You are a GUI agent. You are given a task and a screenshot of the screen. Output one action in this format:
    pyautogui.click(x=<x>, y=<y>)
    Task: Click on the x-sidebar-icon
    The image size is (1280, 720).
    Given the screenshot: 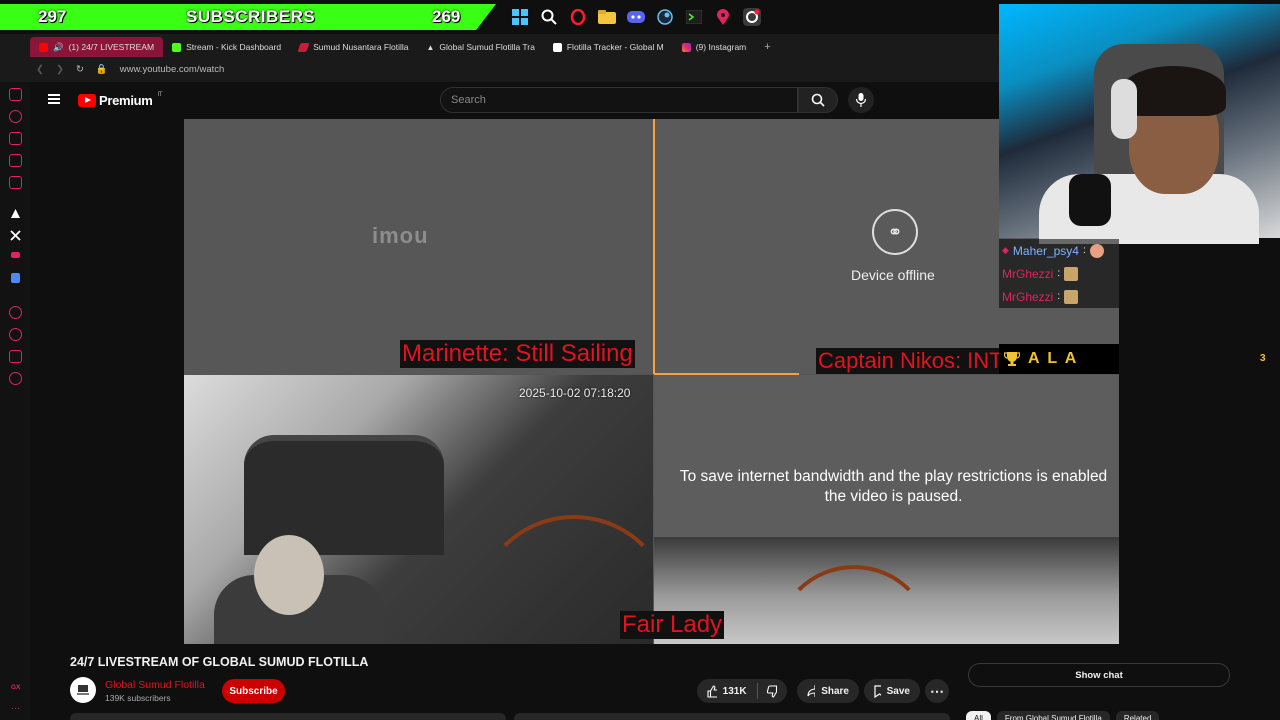 What is the action you would take?
    pyautogui.click(x=15, y=235)
    